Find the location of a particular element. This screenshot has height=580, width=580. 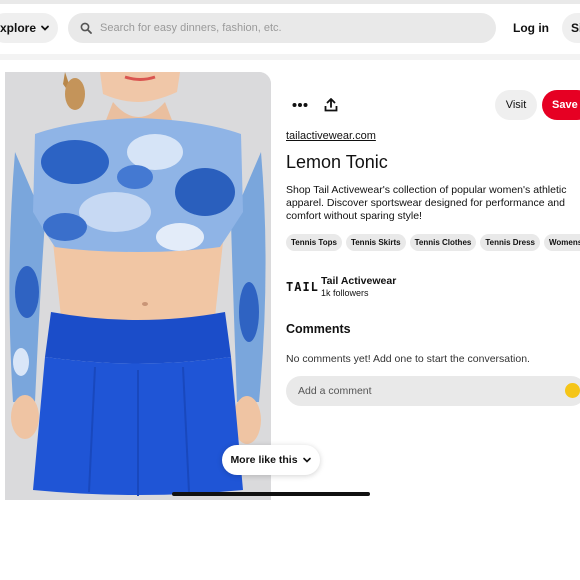

tag-chip: Tennis Skirts is located at coordinates (375, 242).